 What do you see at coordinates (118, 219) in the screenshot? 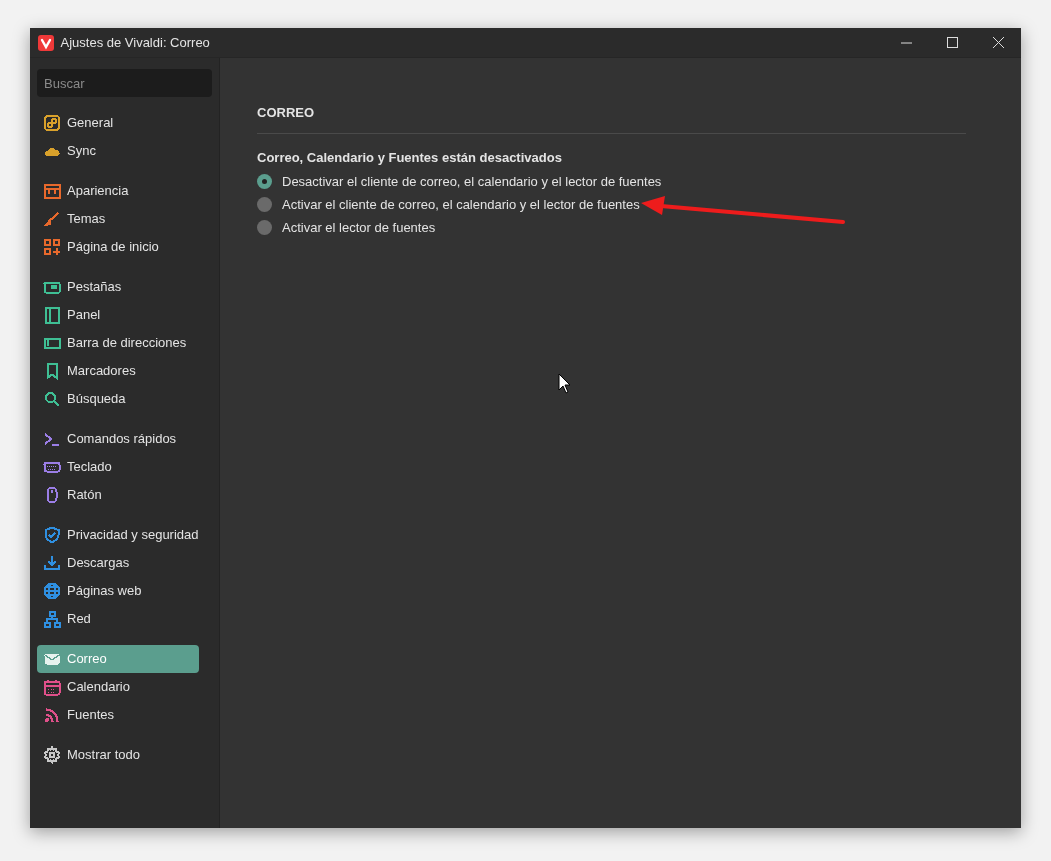
I see `sidebar-item: Temas` at bounding box center [118, 219].